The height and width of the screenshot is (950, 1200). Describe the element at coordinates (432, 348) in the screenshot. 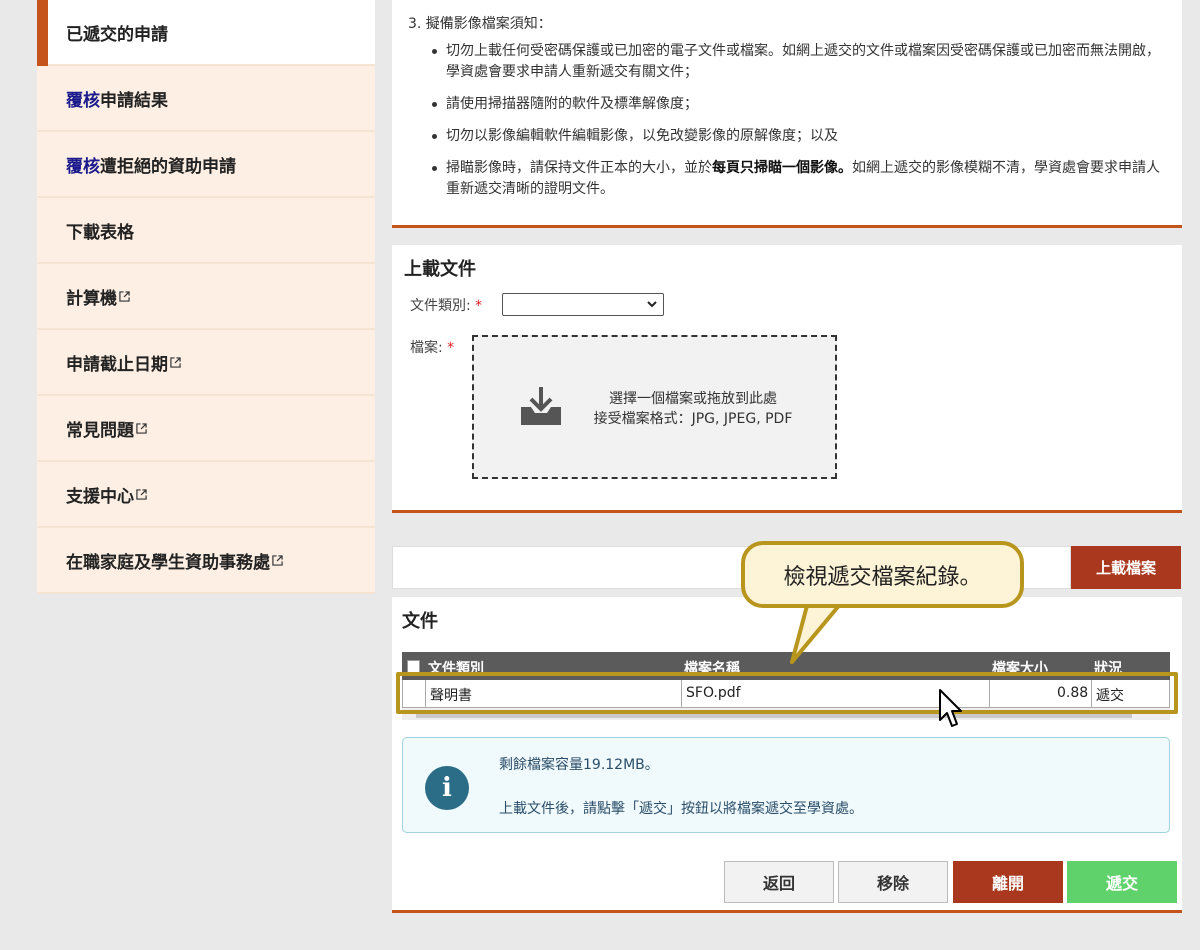

I see `file-label: 檔案: *` at that location.